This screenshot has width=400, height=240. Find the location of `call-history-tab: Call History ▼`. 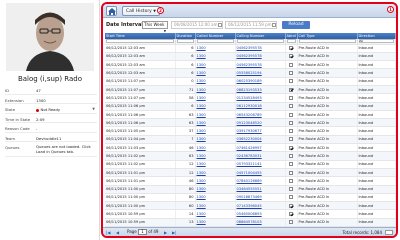

call-history-tab: Call History ▼ is located at coordinates (141, 11).